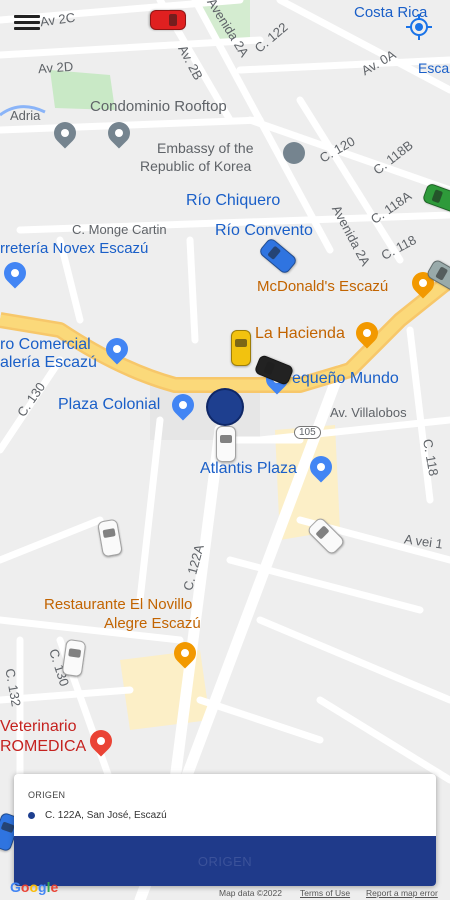  Describe the element at coordinates (205, 148) in the screenshot. I see `place-label: Embassy of the` at that location.